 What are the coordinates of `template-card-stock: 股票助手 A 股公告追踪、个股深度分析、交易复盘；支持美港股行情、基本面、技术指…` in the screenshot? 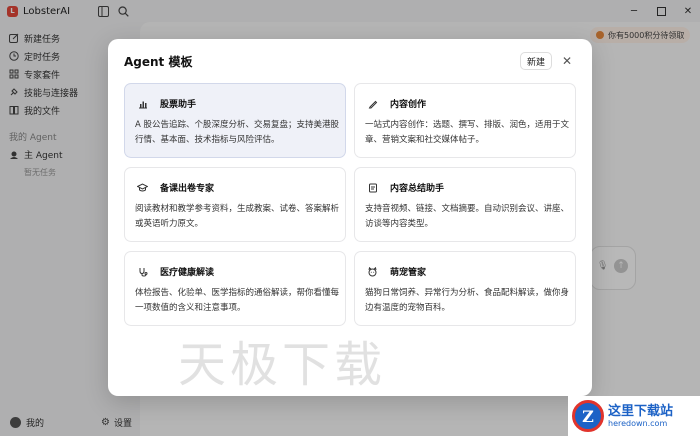 It's located at (235, 120).